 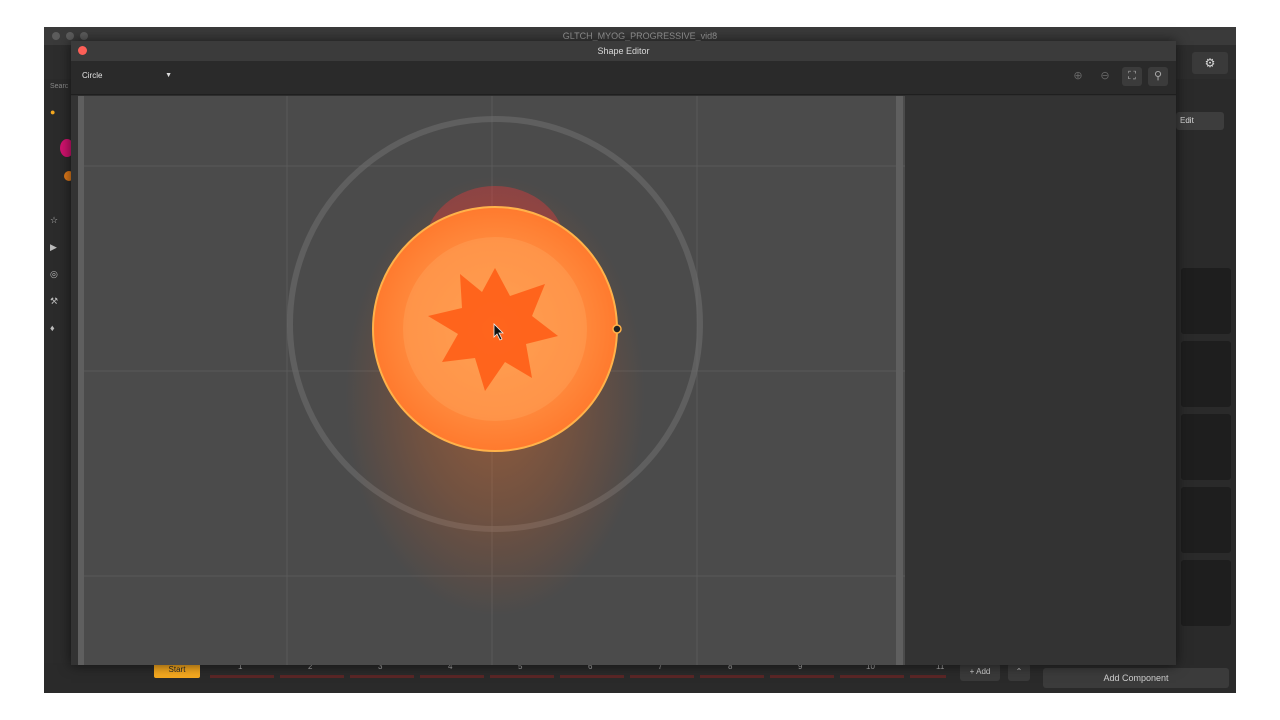 What do you see at coordinates (1105, 76) in the screenshot?
I see `zoom-out-icon: ⊖` at bounding box center [1105, 76].